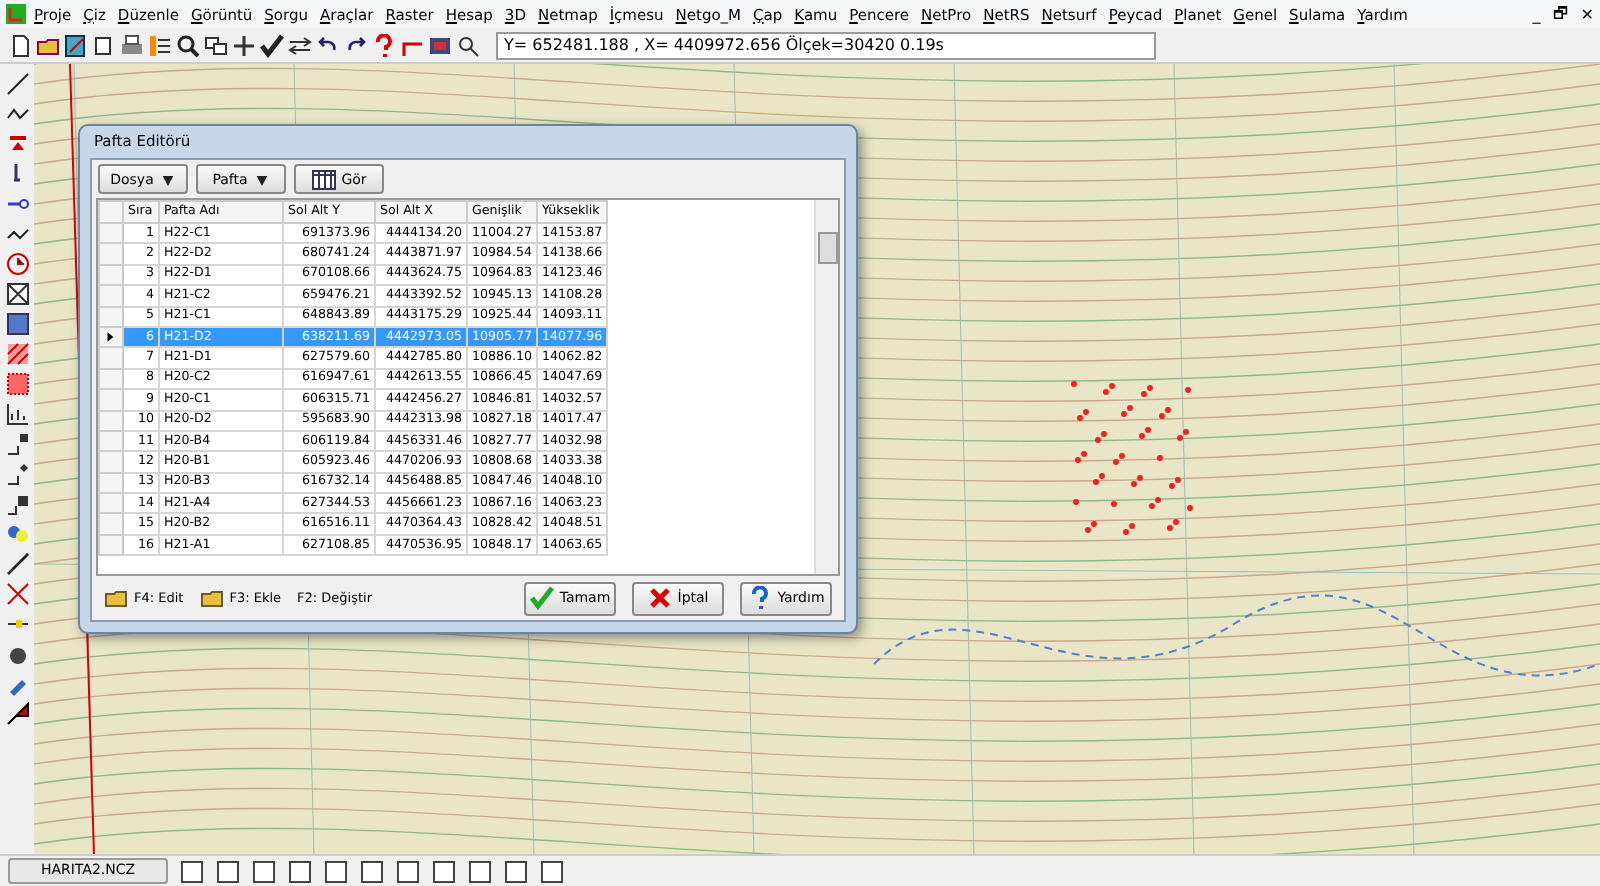  I want to click on corner-block-icon, so click(17, 504).